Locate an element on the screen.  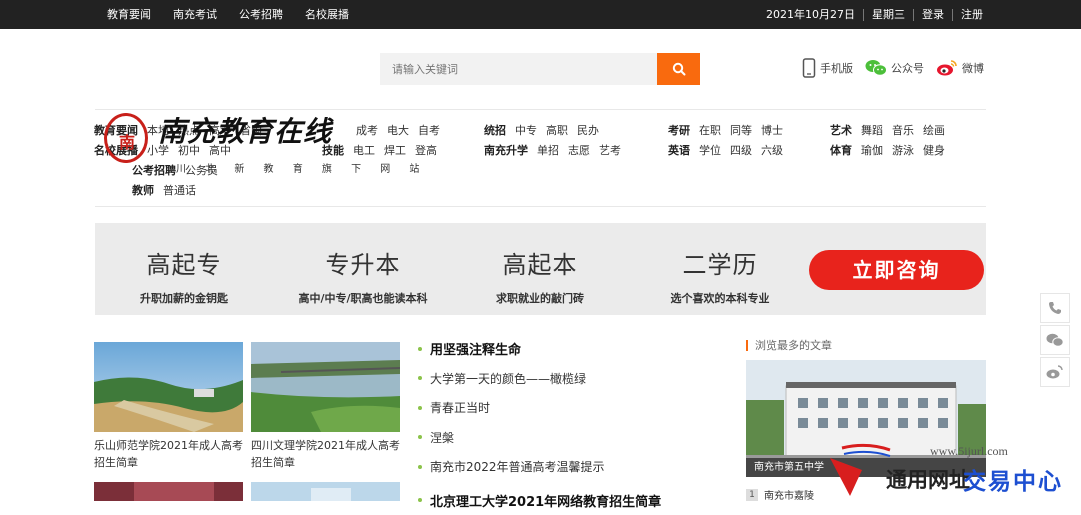
category-link: 学位 is located at coordinates (710, 150).